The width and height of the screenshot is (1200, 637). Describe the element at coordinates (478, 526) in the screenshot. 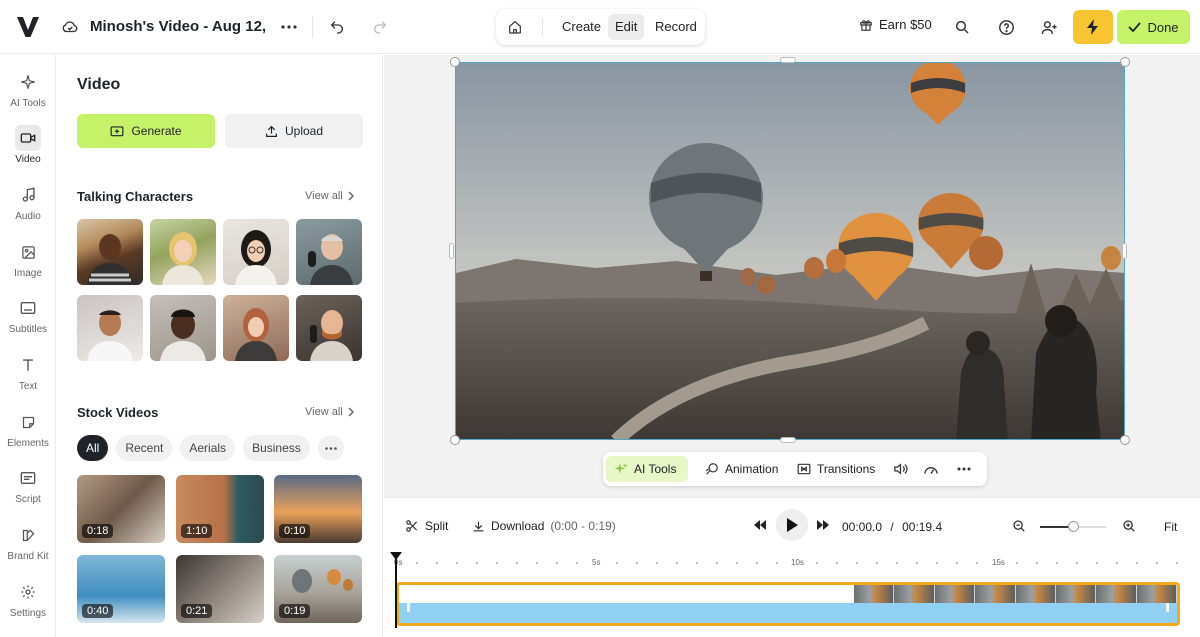

I see `download-icon` at that location.